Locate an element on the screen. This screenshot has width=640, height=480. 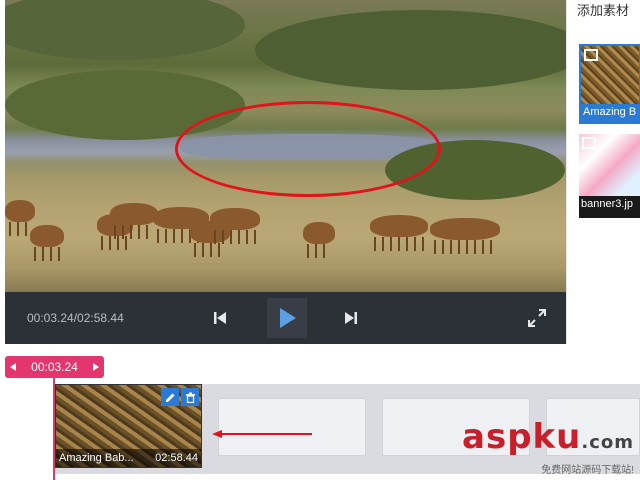
asset-item-video: Amazing B is located at coordinates (609, 84).